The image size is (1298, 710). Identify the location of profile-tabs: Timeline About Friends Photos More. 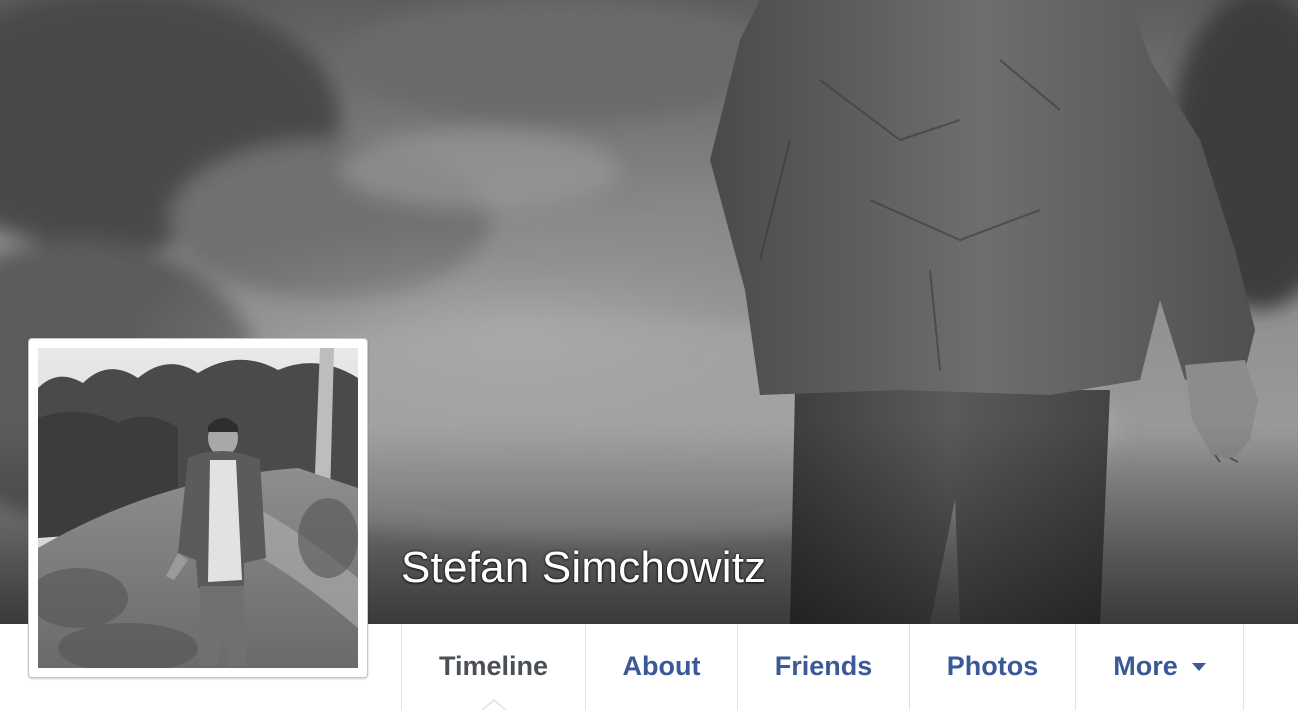
(822, 667).